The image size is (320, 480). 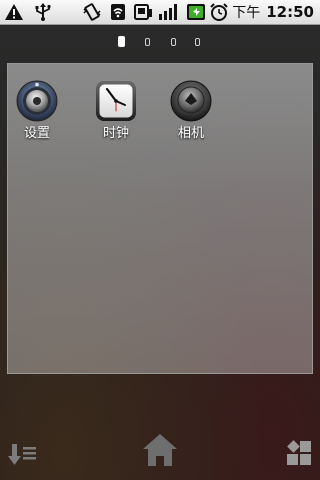 I want to click on vibrate-icon, so click(x=92, y=12).